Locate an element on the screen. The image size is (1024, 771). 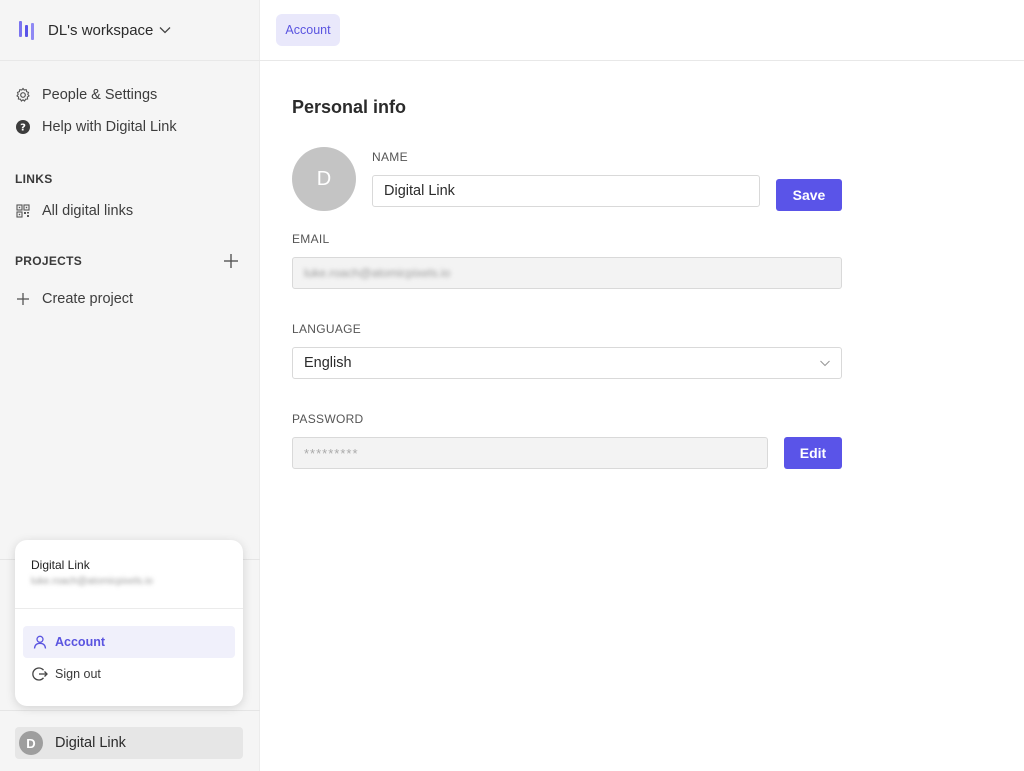
menu-item-account: Account is located at coordinates (129, 642).